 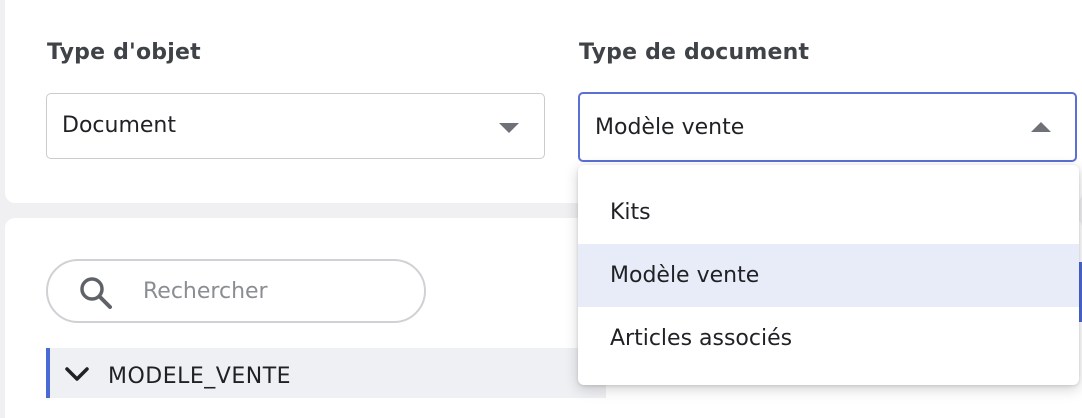 I want to click on option-modele-vente: Modèle vente, so click(x=828, y=275).